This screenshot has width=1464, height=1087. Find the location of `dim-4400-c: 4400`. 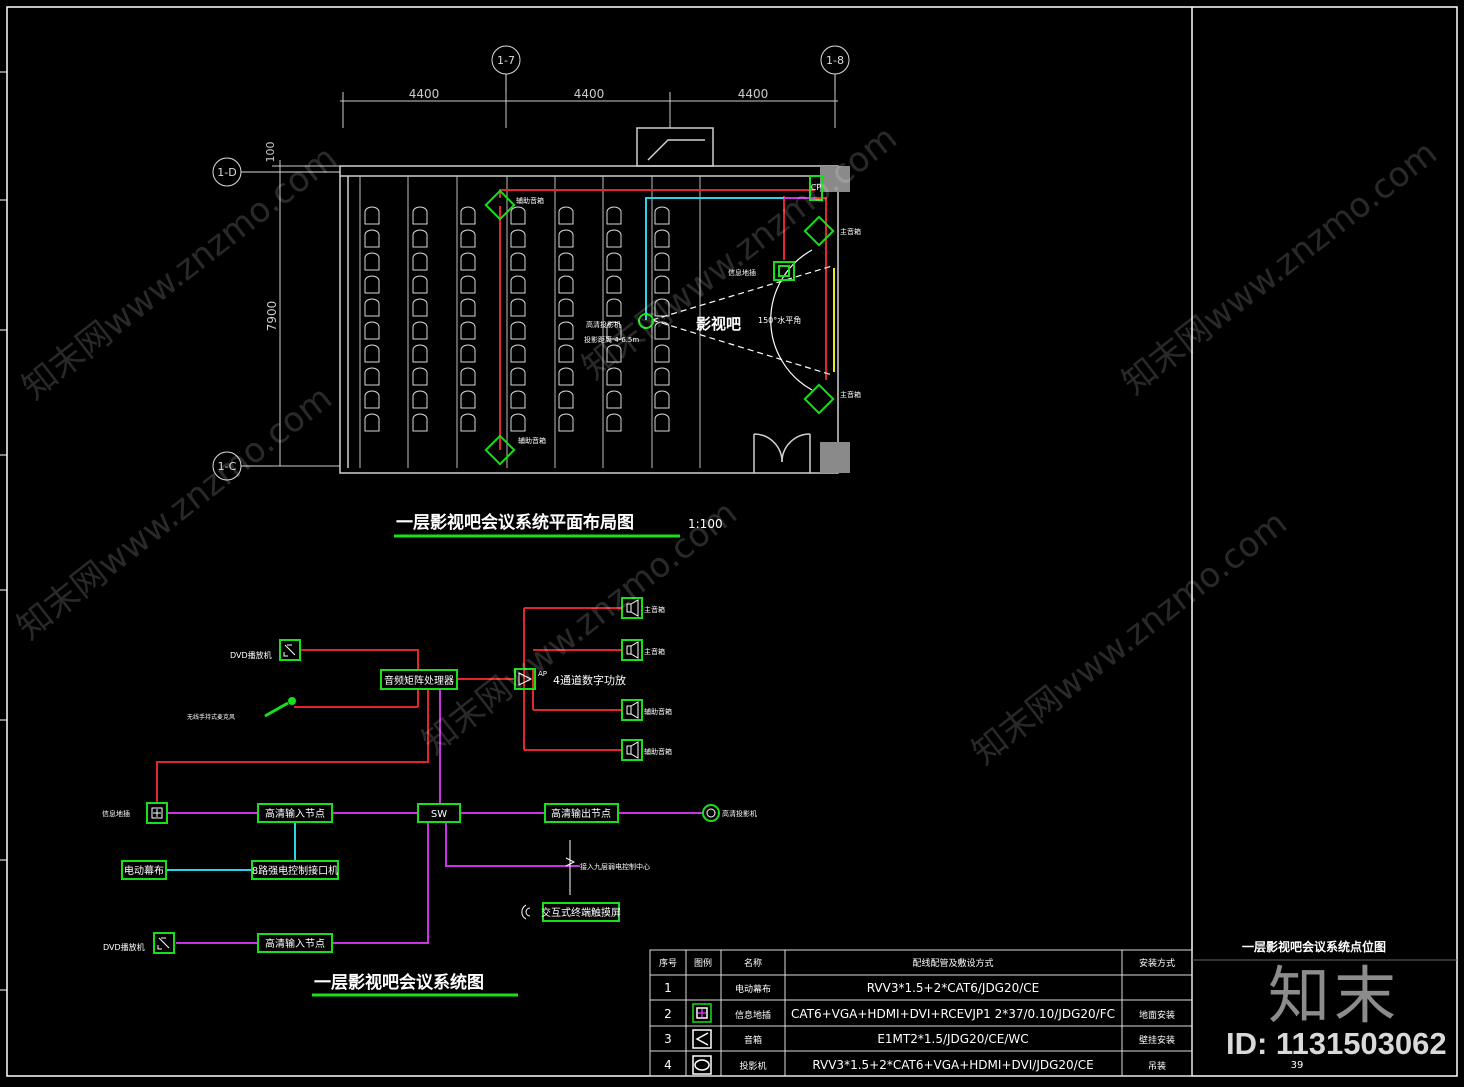

dim-4400-c: 4400 is located at coordinates (753, 94).